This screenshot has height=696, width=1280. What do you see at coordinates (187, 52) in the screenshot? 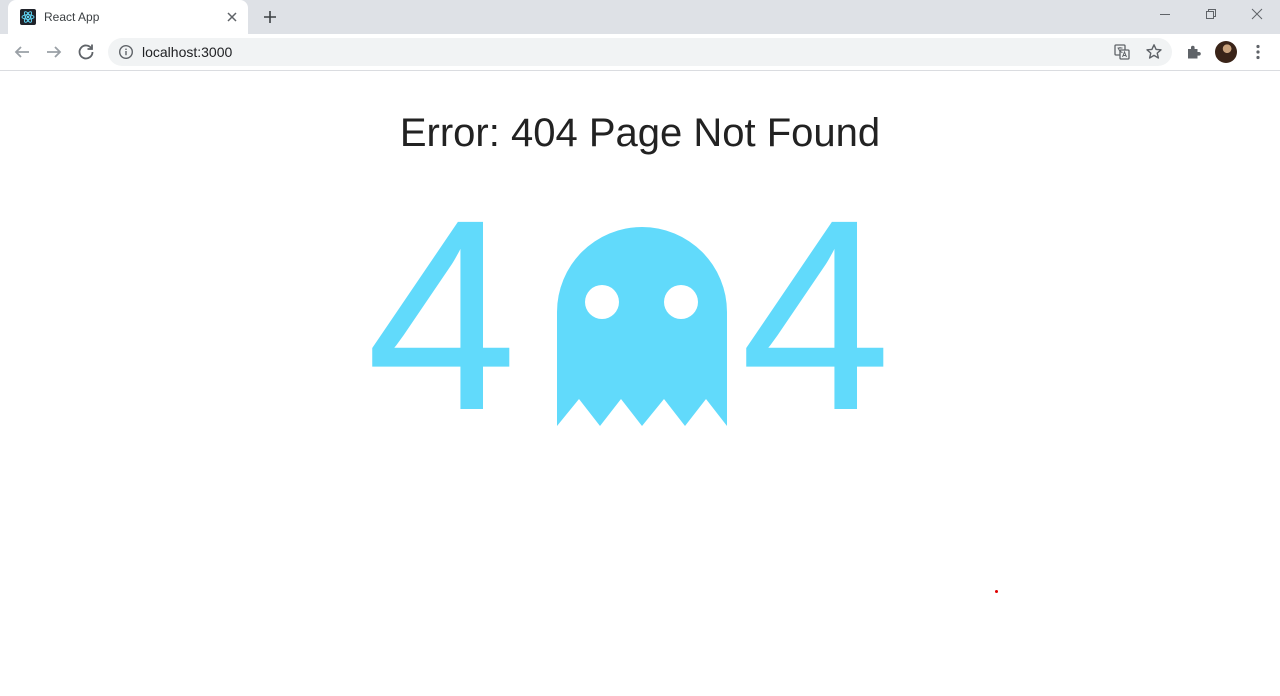
I see `url-text: localhost:3000` at bounding box center [187, 52].